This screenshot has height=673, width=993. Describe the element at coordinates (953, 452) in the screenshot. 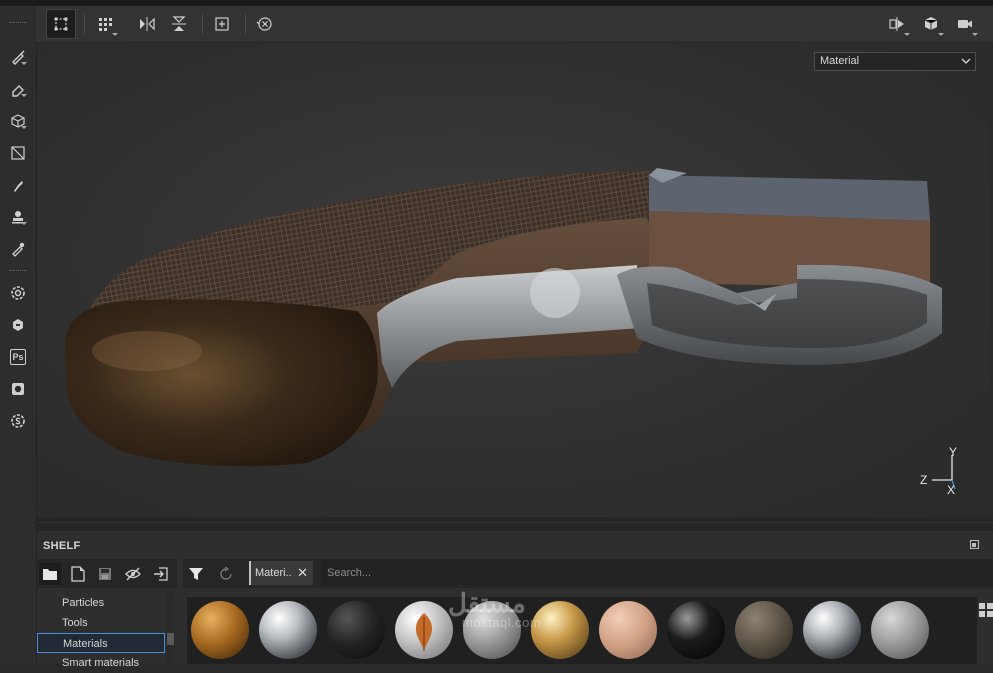

I see `axis-y-label: Y` at that location.